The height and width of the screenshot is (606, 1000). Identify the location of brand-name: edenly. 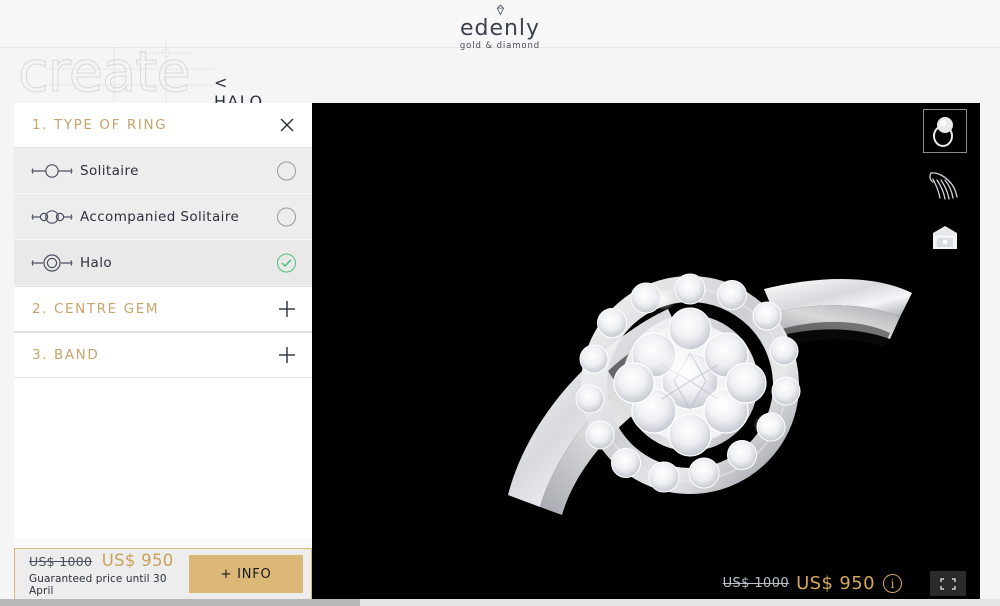
(500, 28).